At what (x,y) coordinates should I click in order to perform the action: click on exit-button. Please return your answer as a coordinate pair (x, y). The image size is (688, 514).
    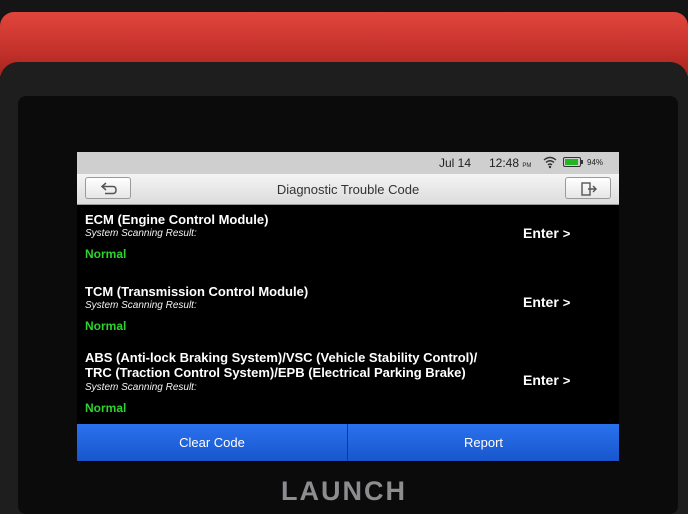
    Looking at the image, I should click on (588, 188).